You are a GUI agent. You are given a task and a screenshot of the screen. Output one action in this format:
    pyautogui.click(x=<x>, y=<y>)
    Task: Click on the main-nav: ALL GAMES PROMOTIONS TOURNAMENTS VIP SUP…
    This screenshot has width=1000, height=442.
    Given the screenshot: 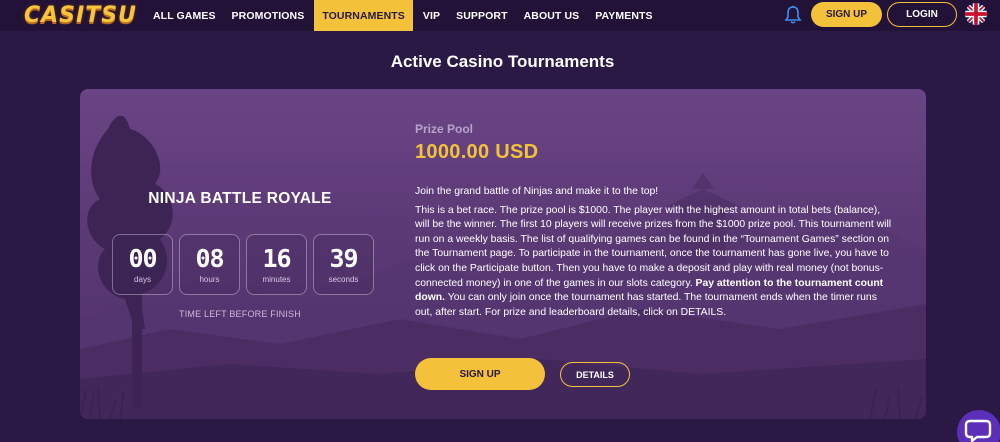 What is the action you would take?
    pyautogui.click(x=403, y=15)
    